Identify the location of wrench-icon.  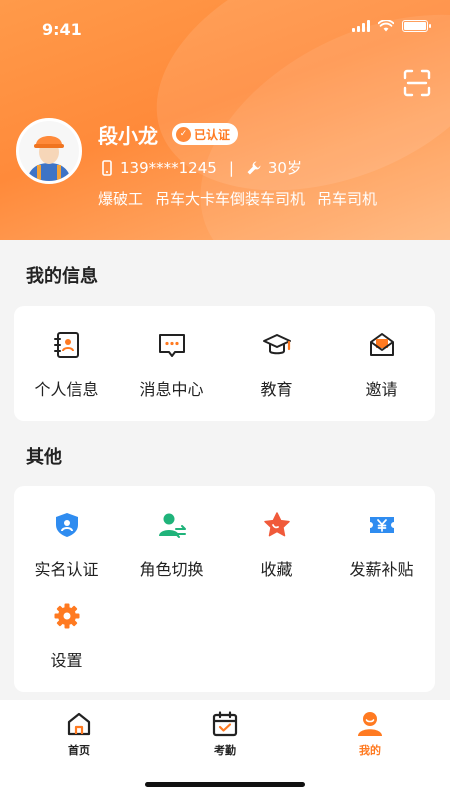
(254, 167).